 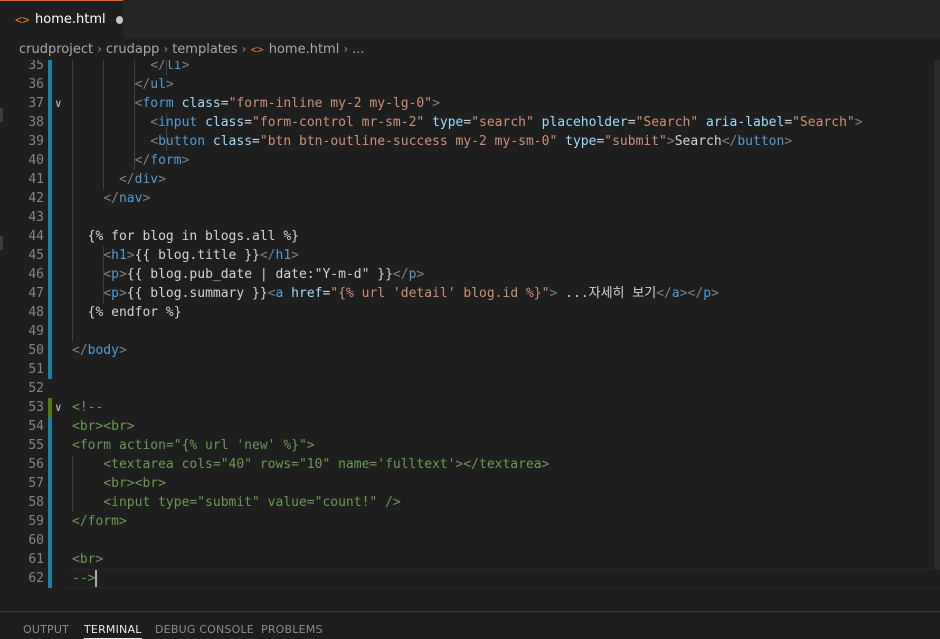 What do you see at coordinates (127, 198) in the screenshot?
I see `code-text: </nav>` at bounding box center [127, 198].